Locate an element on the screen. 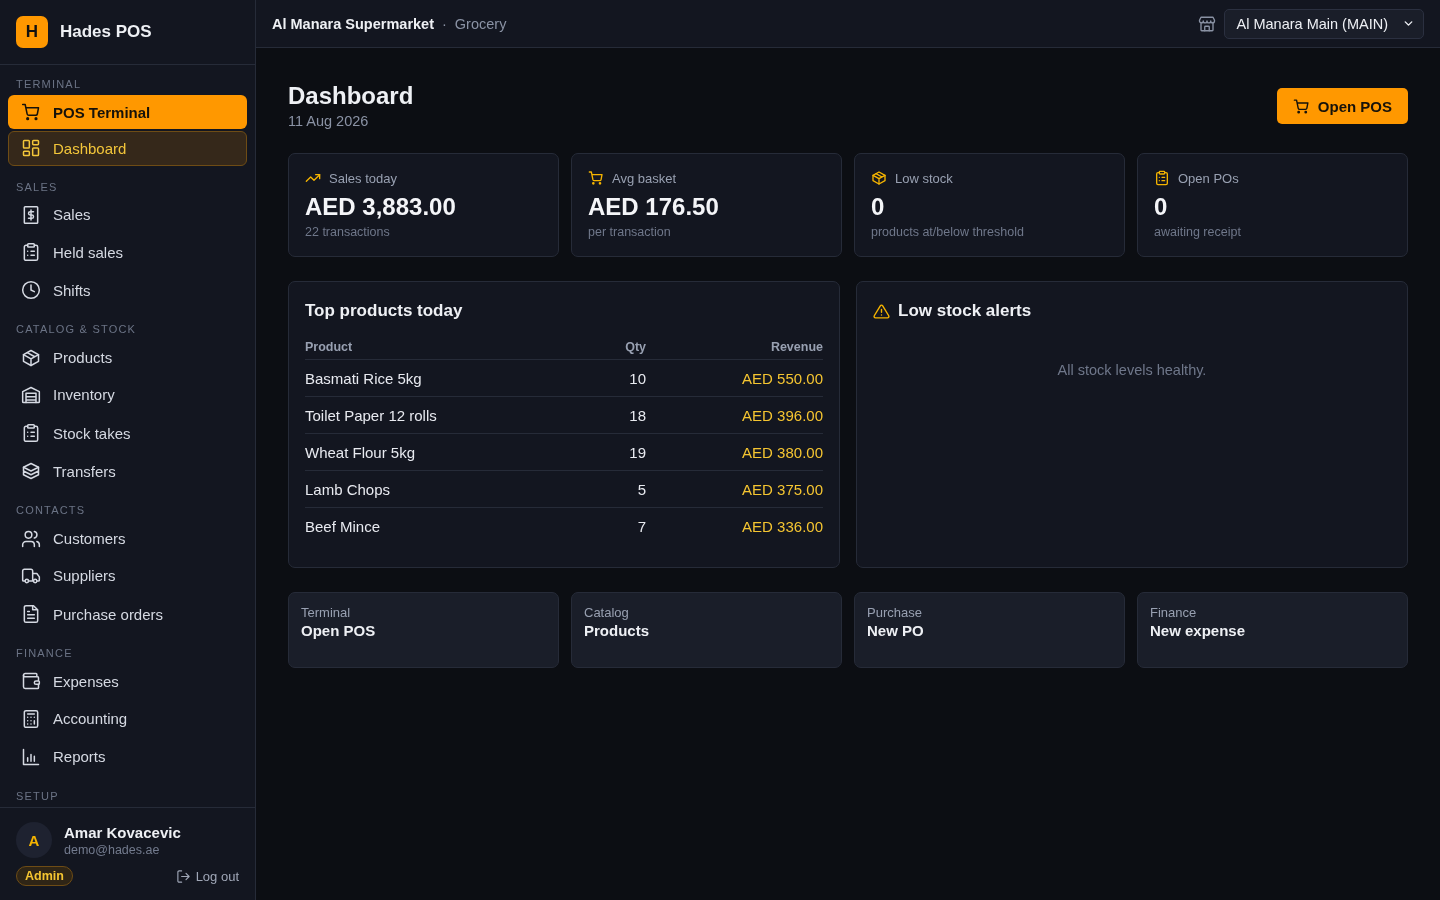 This screenshot has width=1440, height=900. stat-label: Avg basket is located at coordinates (644, 178).